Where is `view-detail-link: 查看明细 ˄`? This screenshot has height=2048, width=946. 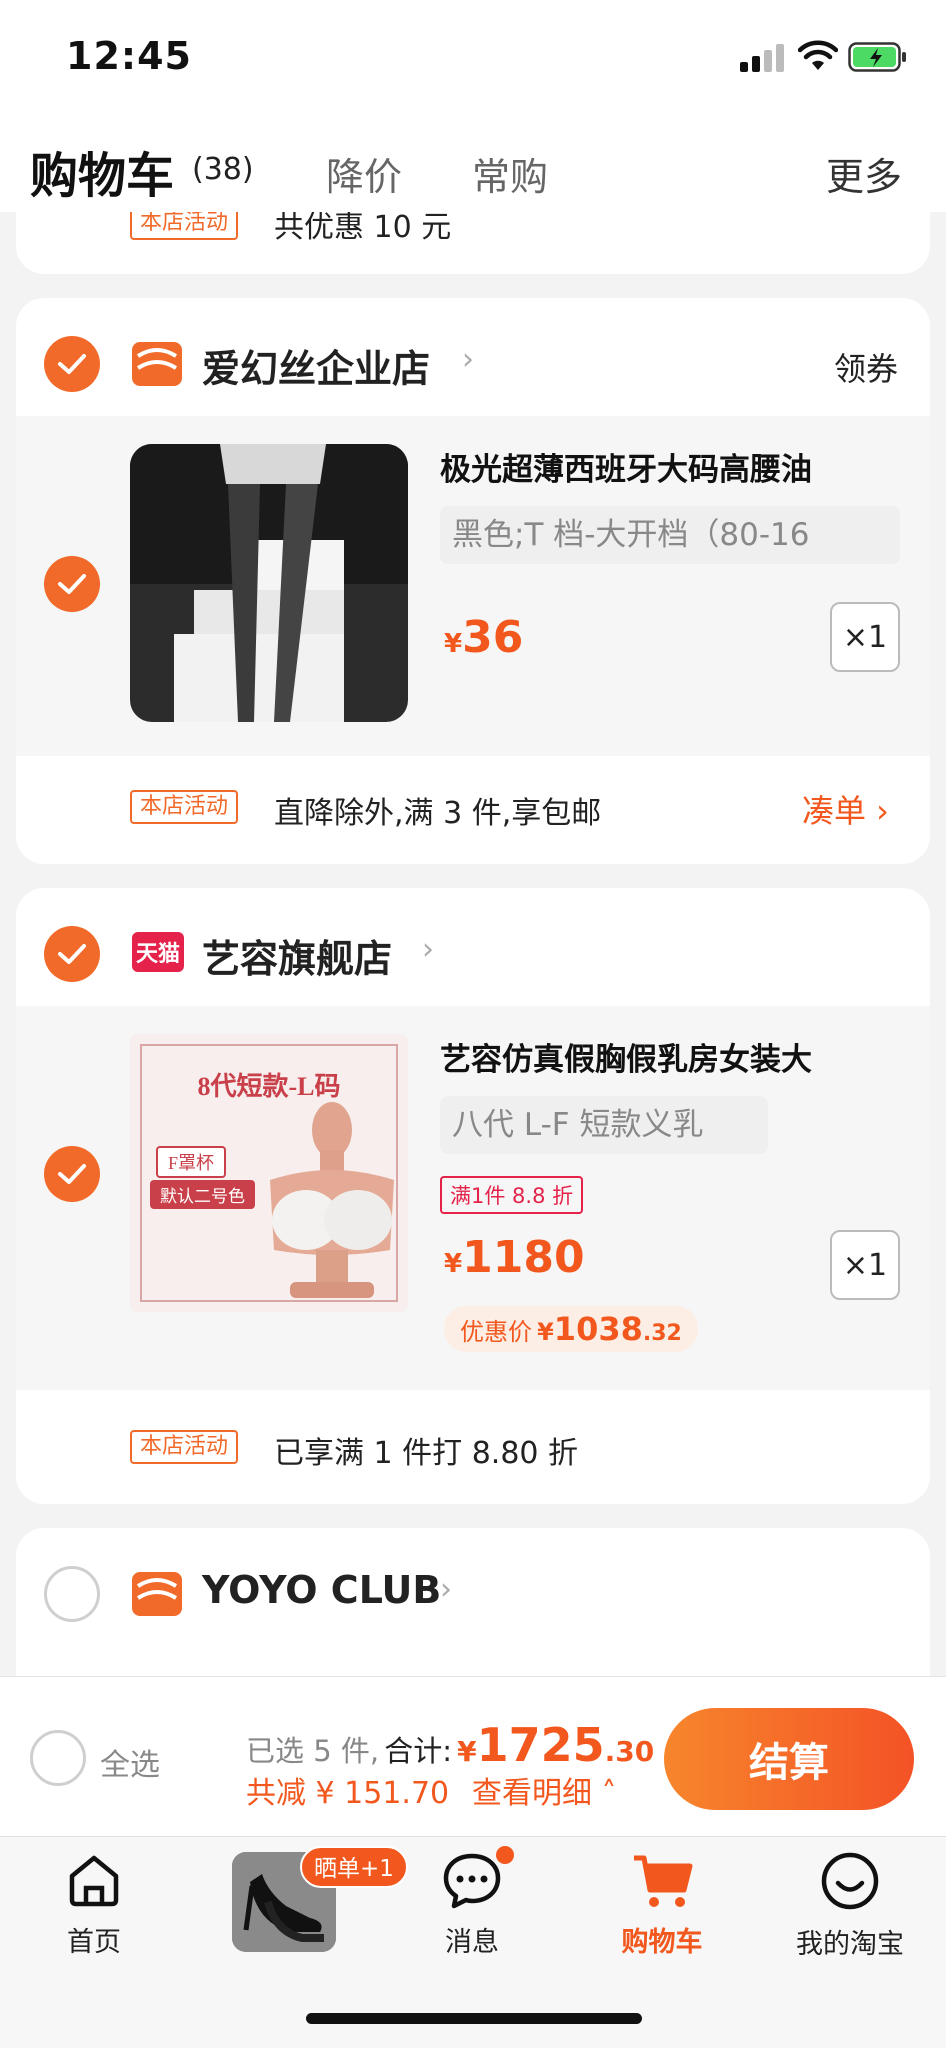 view-detail-link: 查看明细 ˄ is located at coordinates (544, 1790).